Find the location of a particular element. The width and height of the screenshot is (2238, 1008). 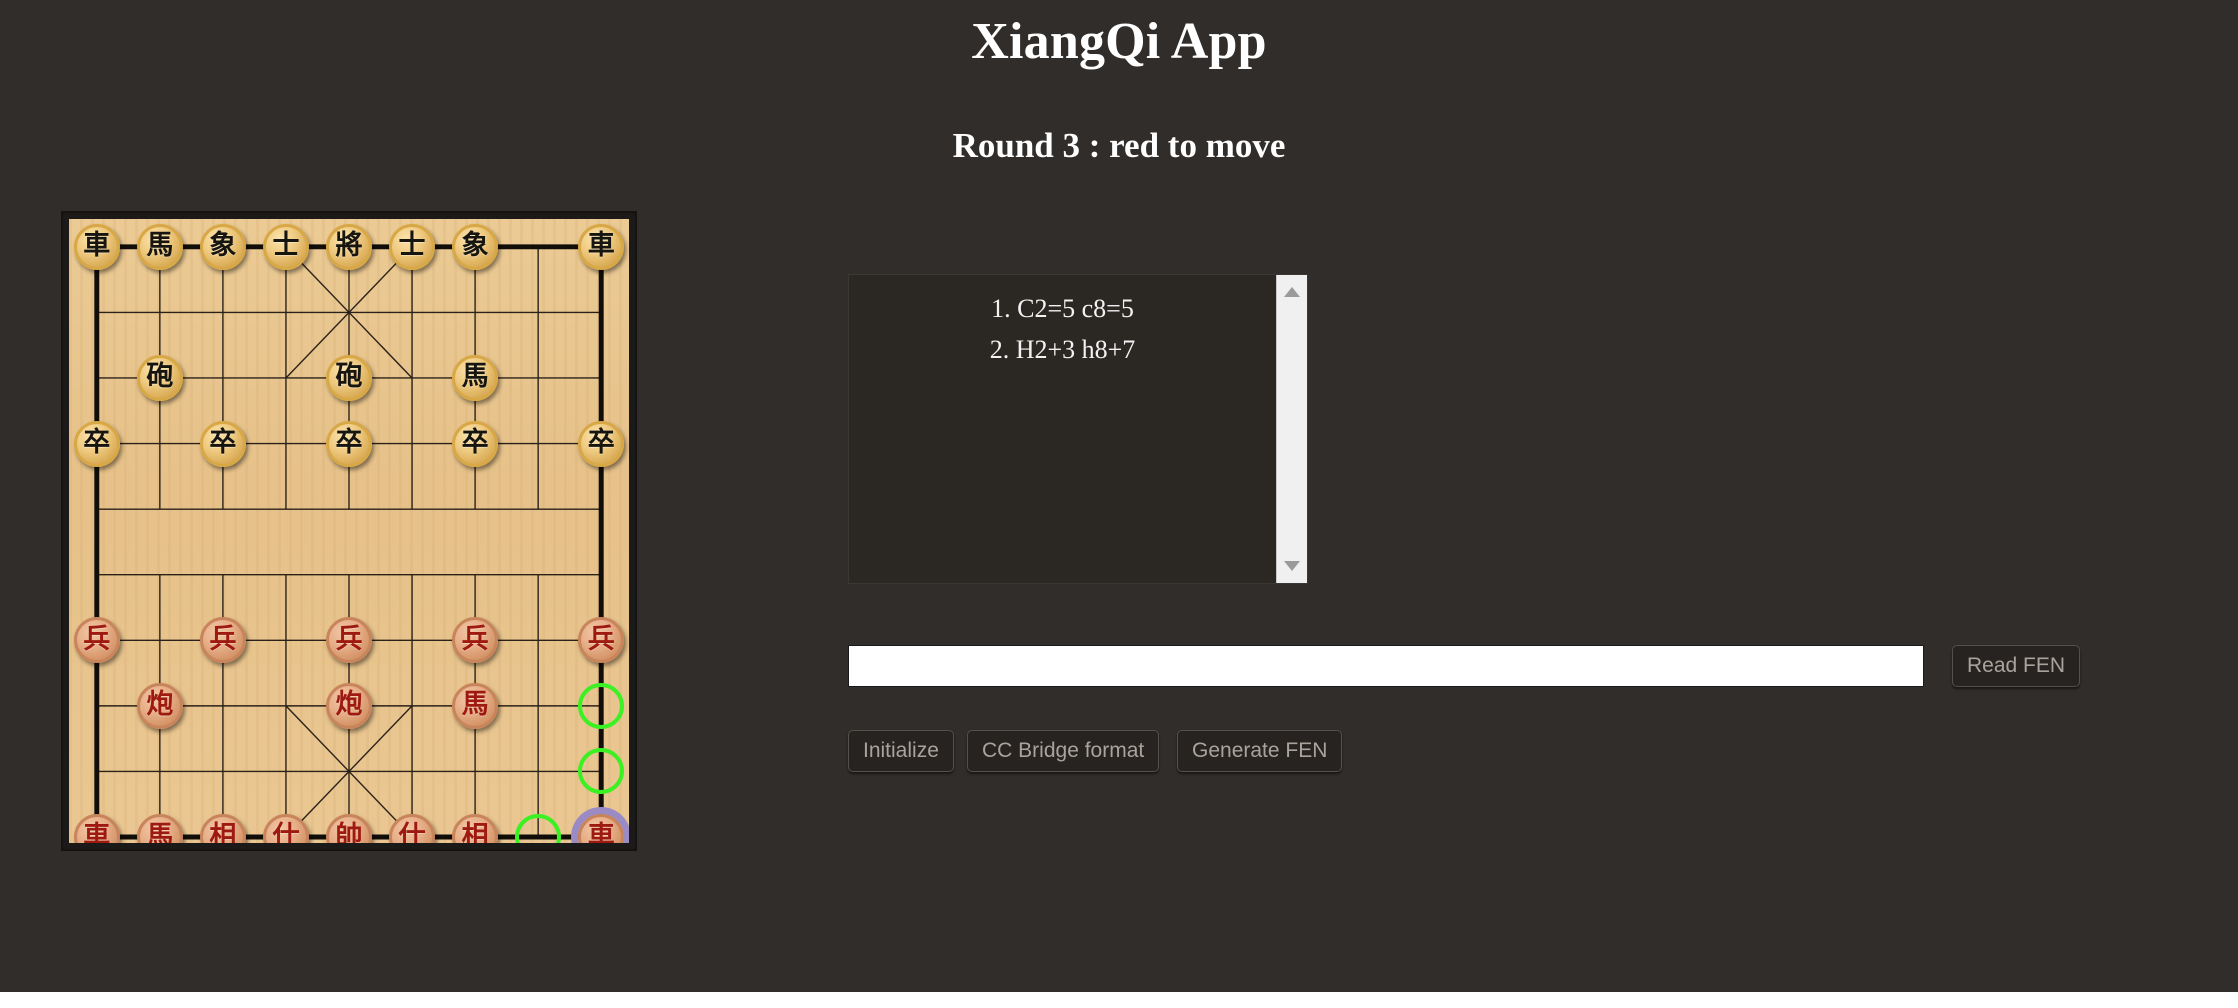

black-soldier-2: 卒 is located at coordinates (222, 443).